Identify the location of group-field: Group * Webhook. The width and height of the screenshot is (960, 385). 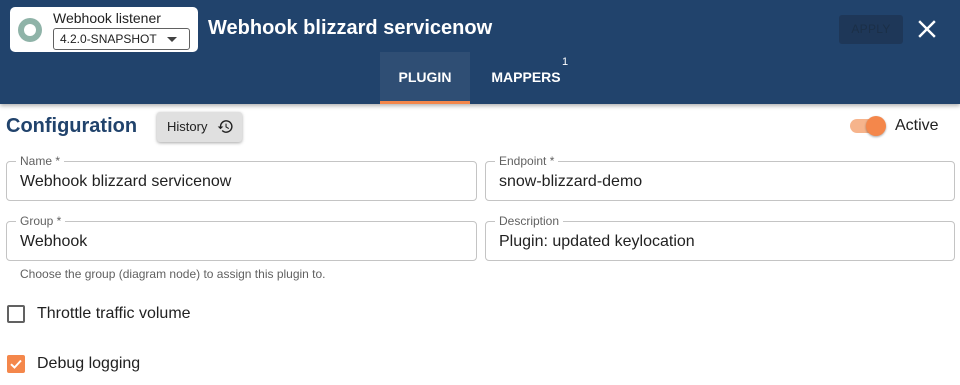
(241, 237).